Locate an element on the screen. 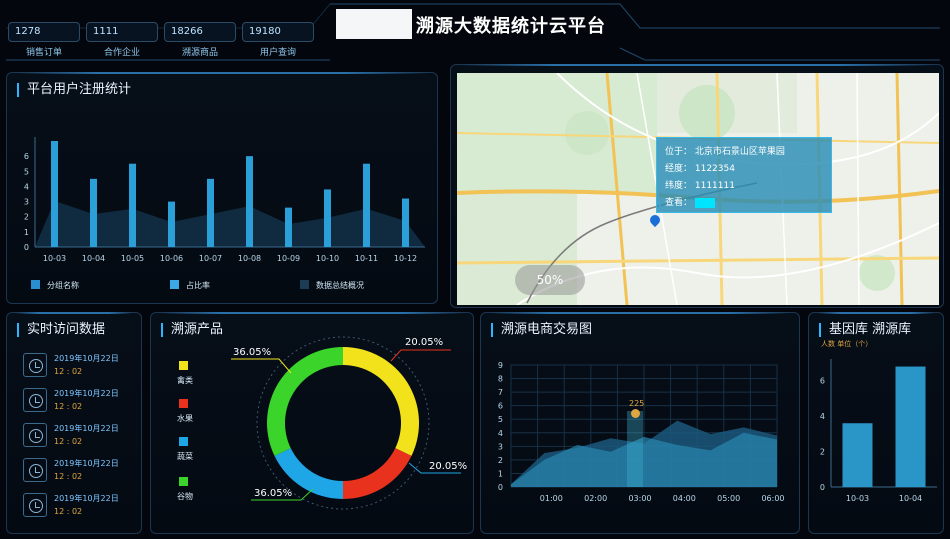 Image resolution: width=950 pixels, height=539 pixels. page-title: 溯源大数据统计云平台 is located at coordinates (511, 26).